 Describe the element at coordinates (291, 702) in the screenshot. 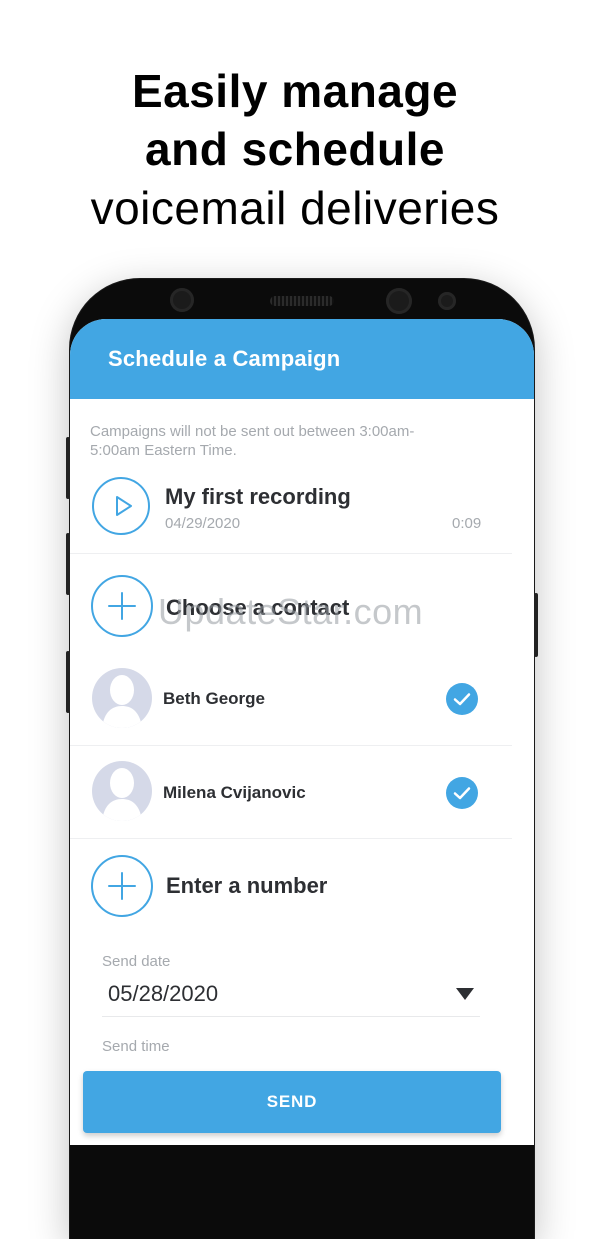

I see `contact-row: Beth George` at that location.